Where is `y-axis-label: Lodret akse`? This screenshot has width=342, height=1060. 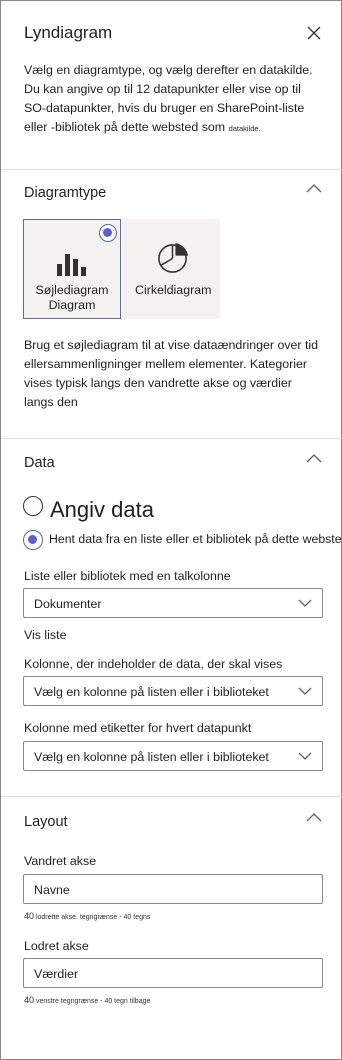
y-axis-label: Lodret akse is located at coordinates (56, 946).